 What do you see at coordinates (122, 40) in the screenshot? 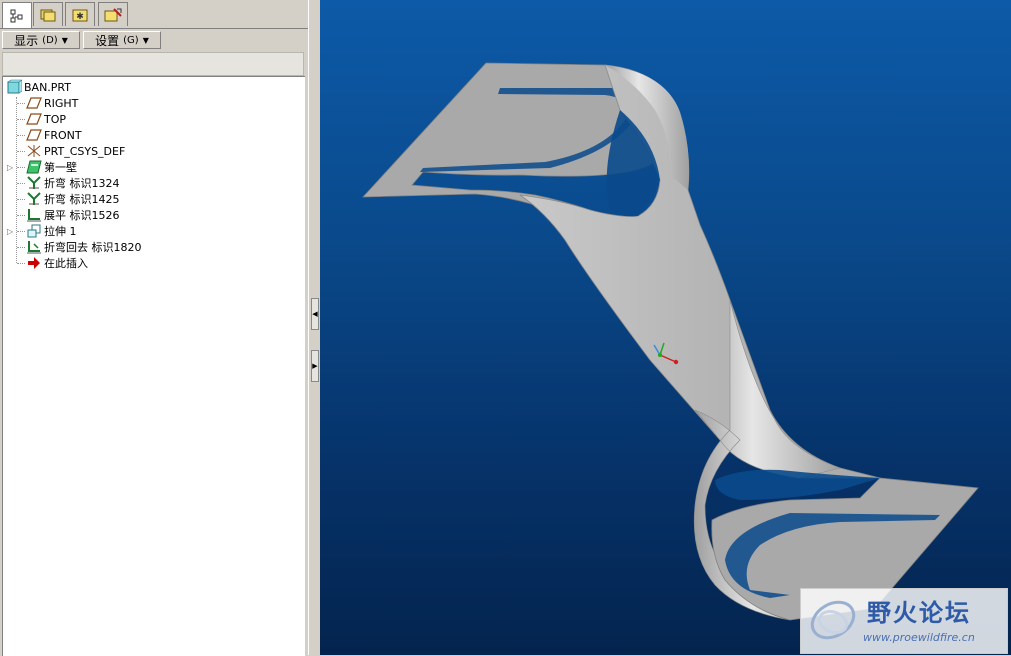
I see `settings-menu-button: 设置 (G) ▼` at bounding box center [122, 40].